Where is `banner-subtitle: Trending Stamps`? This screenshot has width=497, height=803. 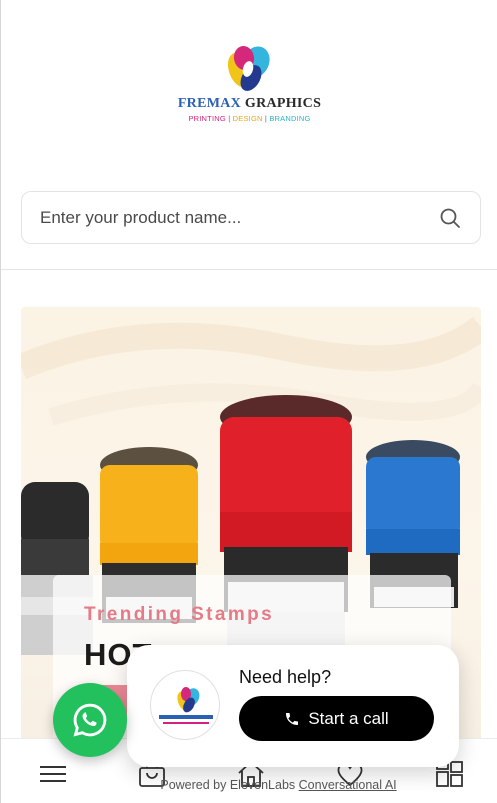 banner-subtitle: Trending Stamps is located at coordinates (179, 614).